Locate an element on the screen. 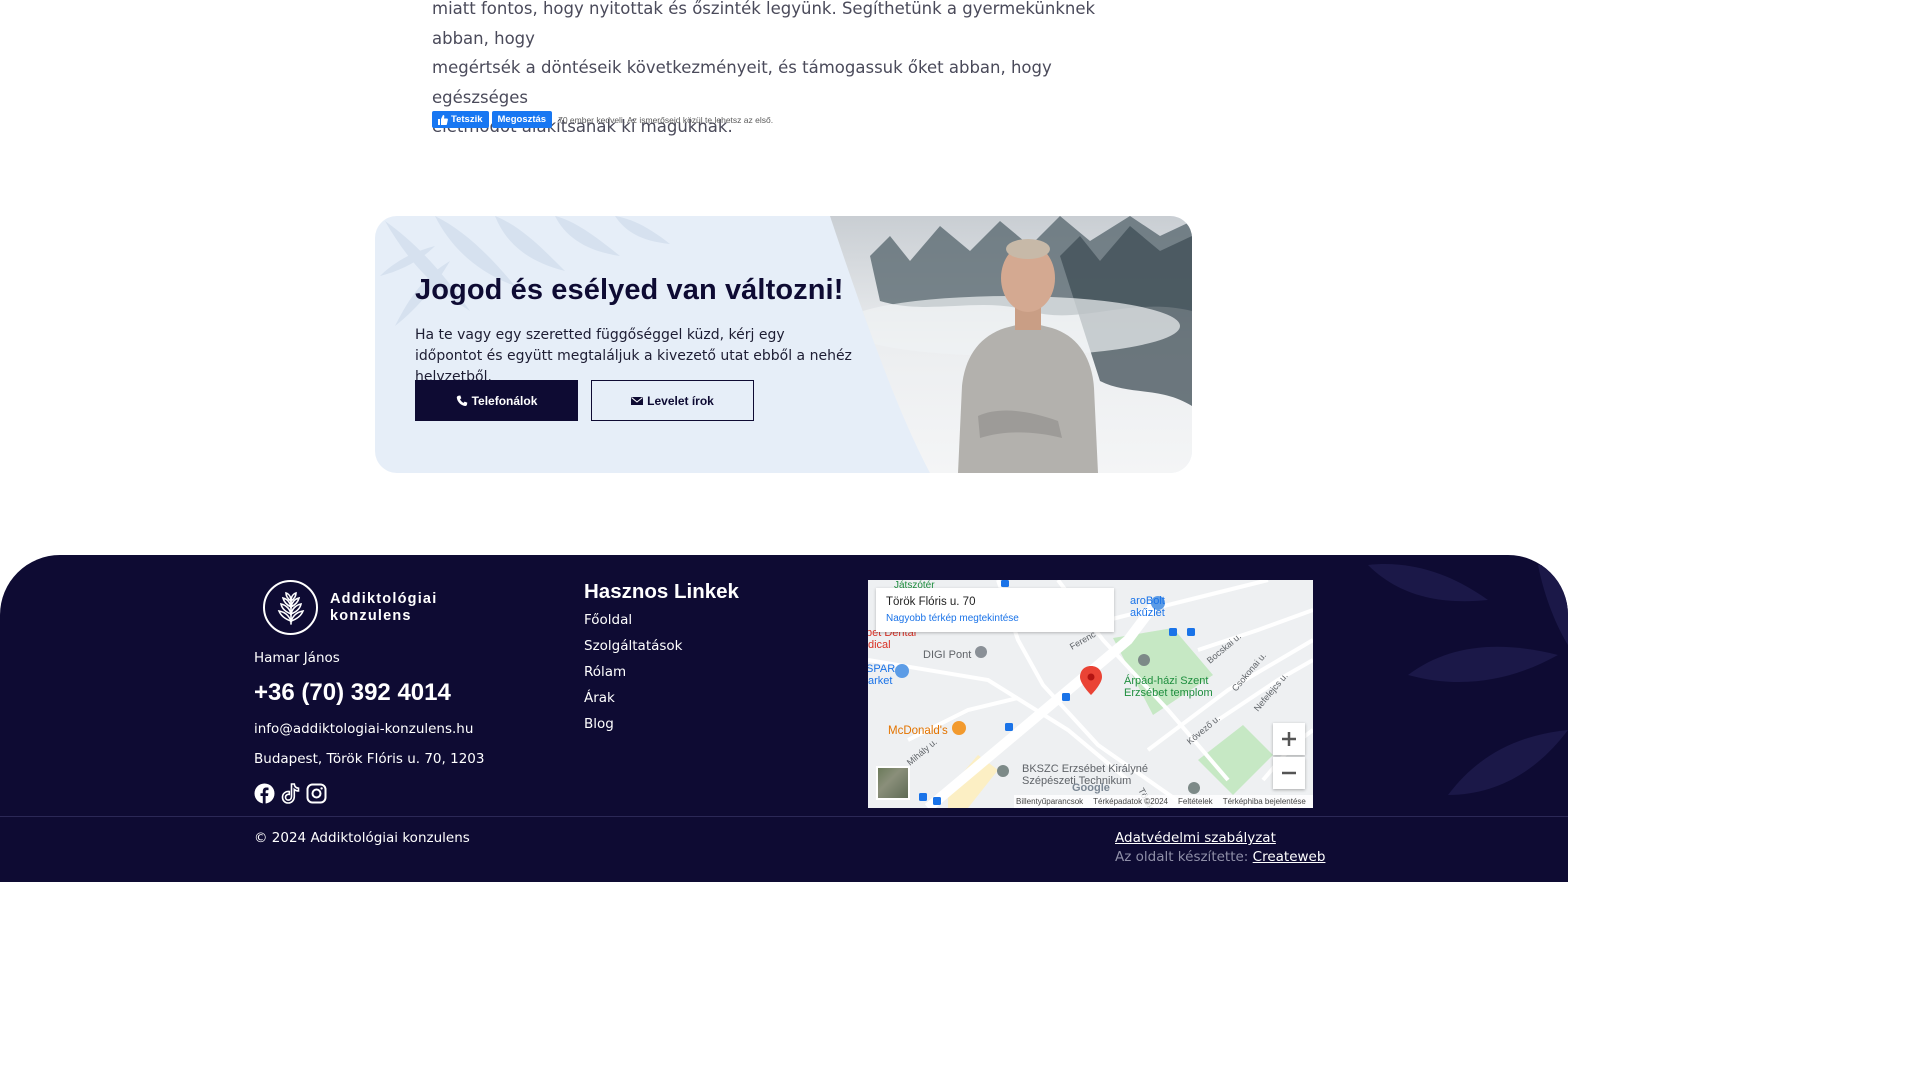 This screenshot has width=1920, height=1080. phone-icon is located at coordinates (461, 400).